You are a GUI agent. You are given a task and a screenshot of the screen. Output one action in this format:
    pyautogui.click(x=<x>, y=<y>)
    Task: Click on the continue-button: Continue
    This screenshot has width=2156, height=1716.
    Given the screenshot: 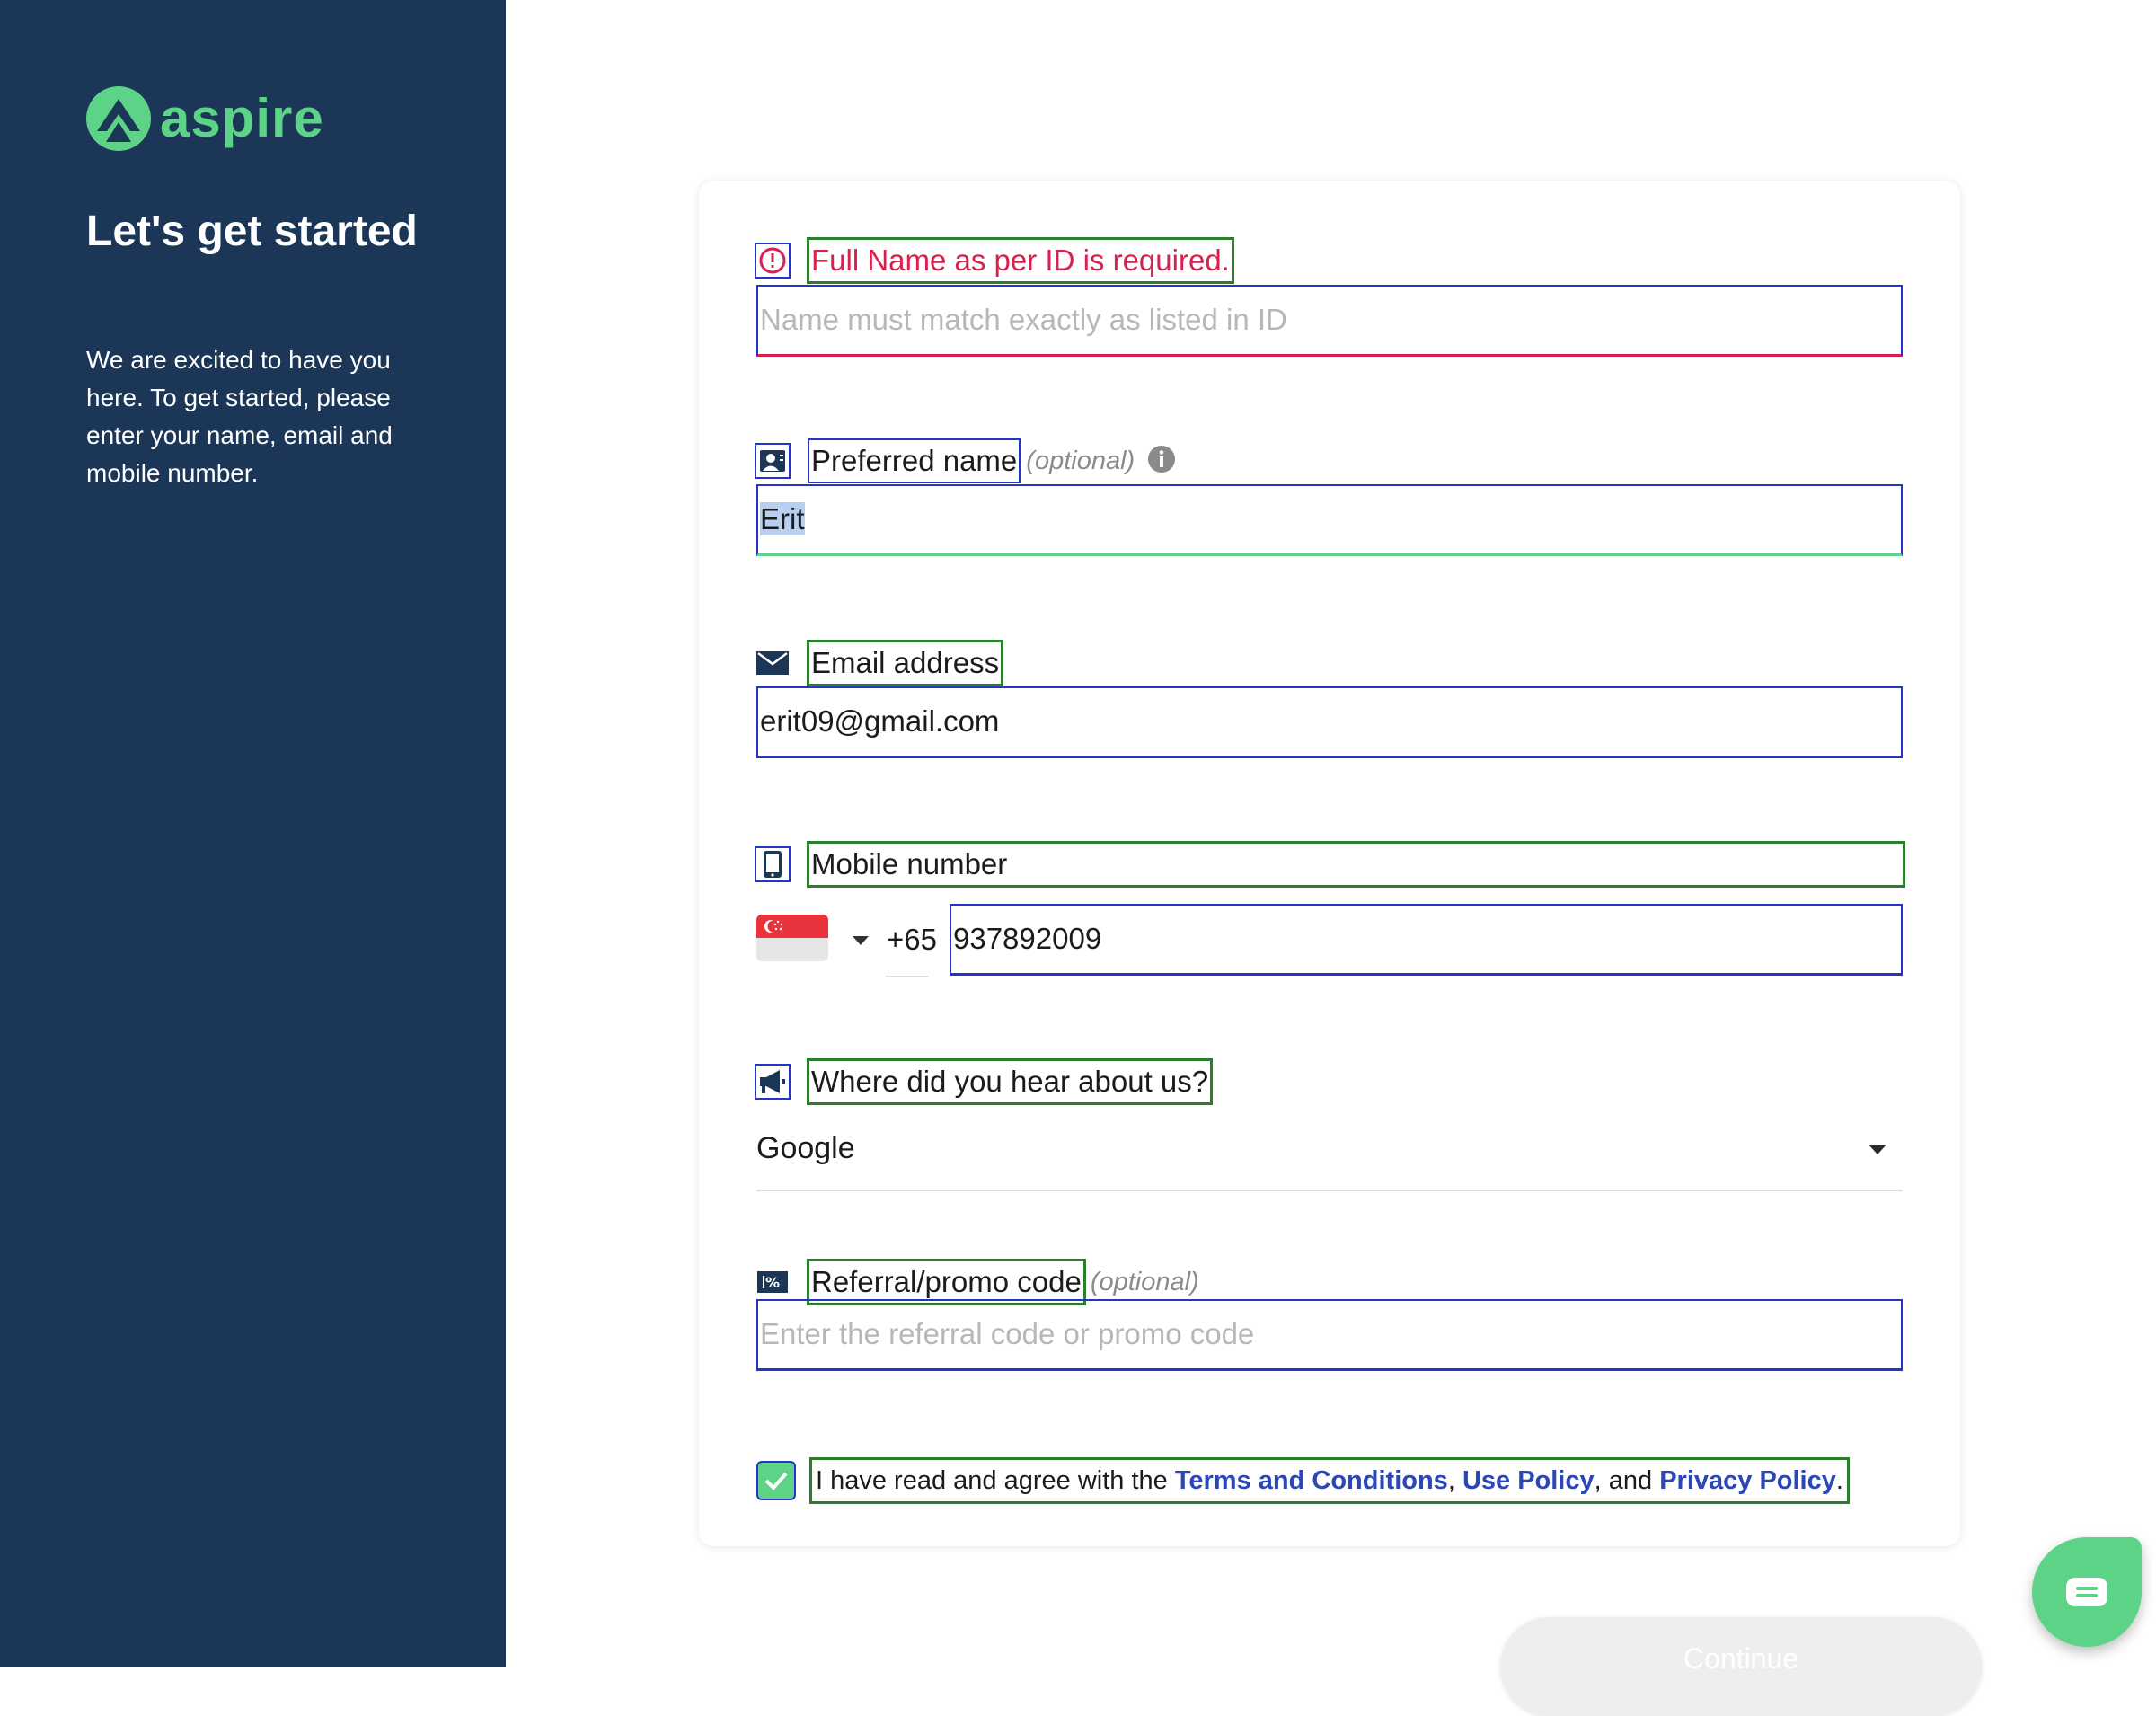 What is the action you would take?
    pyautogui.click(x=1741, y=1666)
    